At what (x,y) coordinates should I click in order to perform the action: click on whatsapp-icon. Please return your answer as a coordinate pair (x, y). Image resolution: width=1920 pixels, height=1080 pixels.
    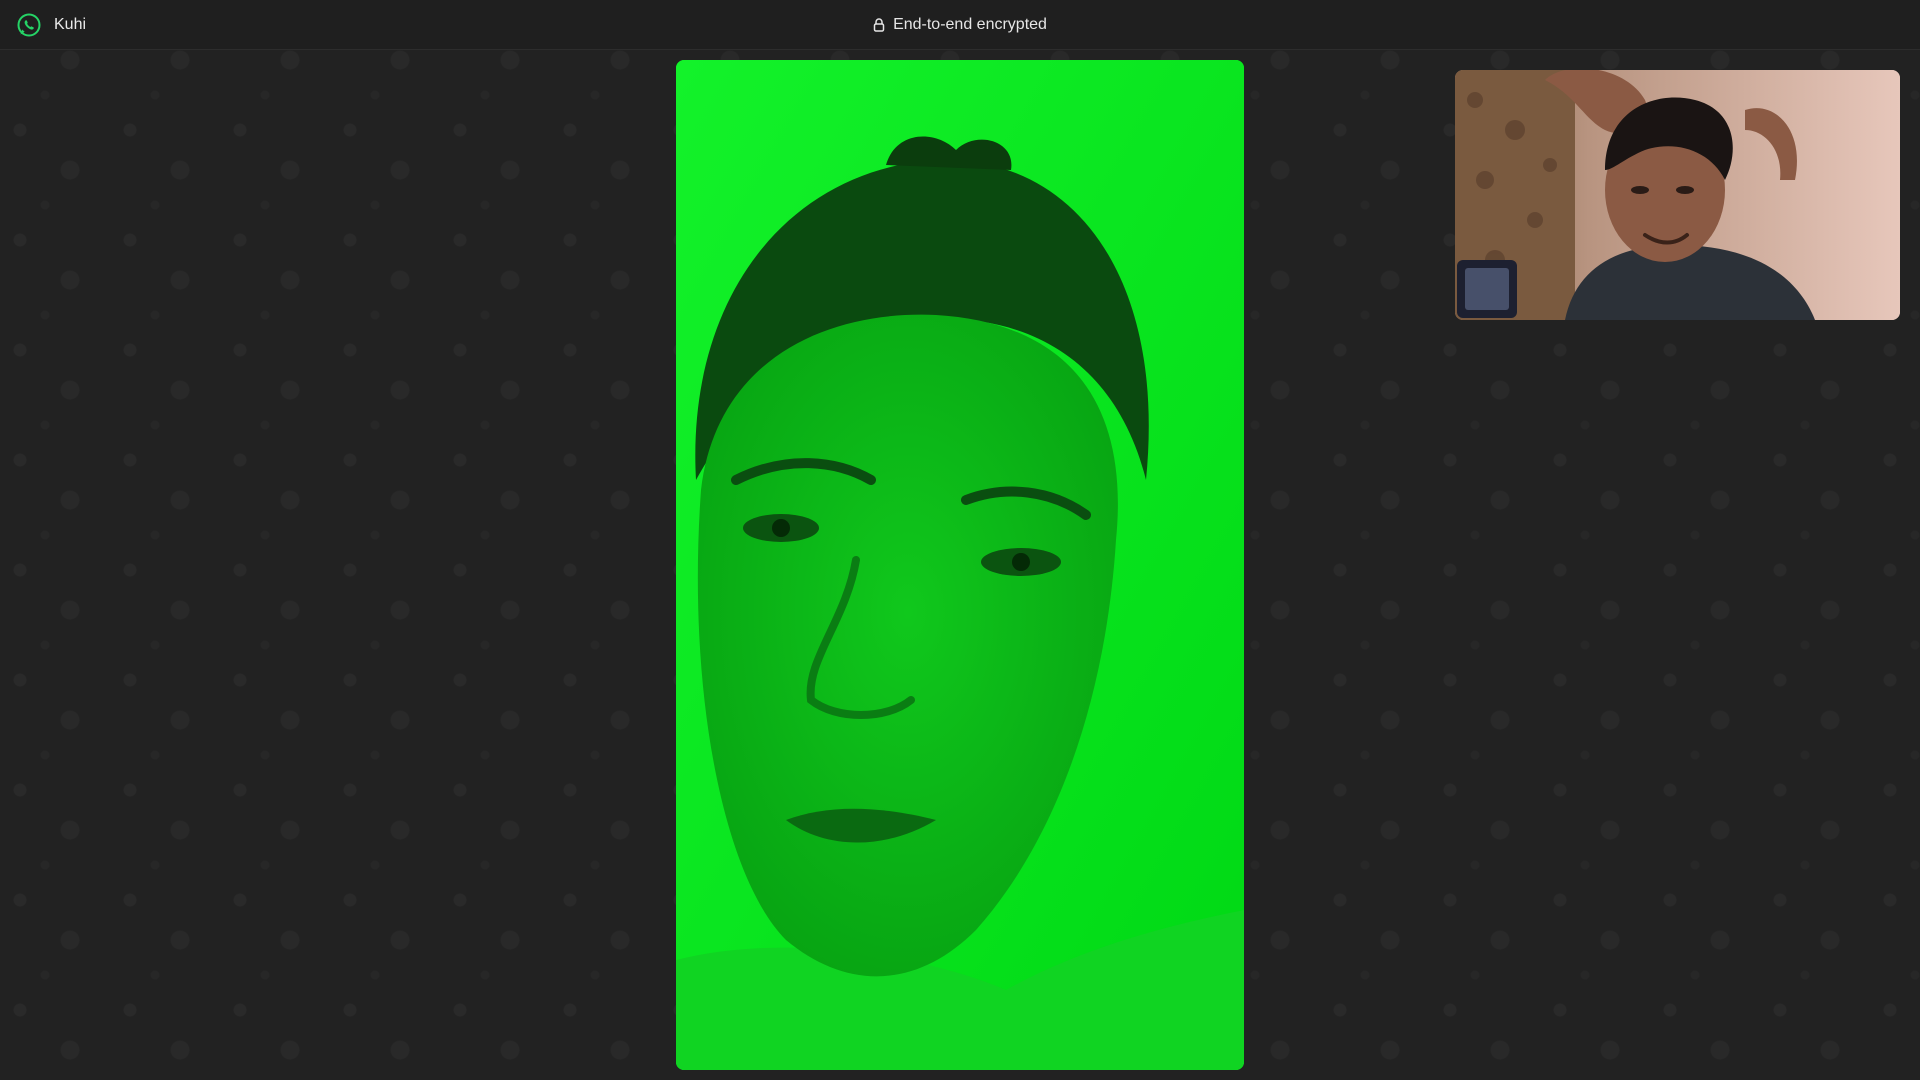
    Looking at the image, I should click on (29, 25).